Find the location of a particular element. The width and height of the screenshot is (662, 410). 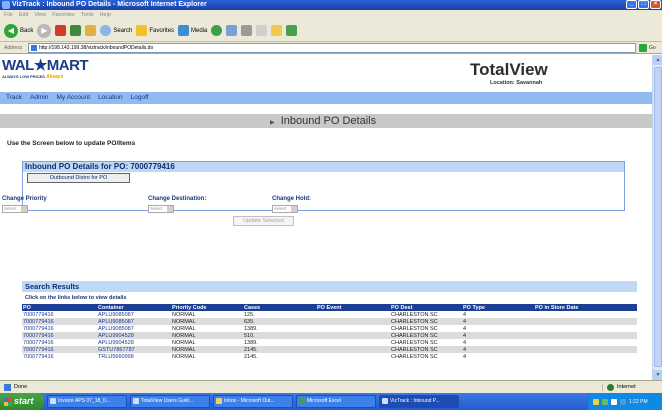

nav-location: Location is located at coordinates (110, 98).